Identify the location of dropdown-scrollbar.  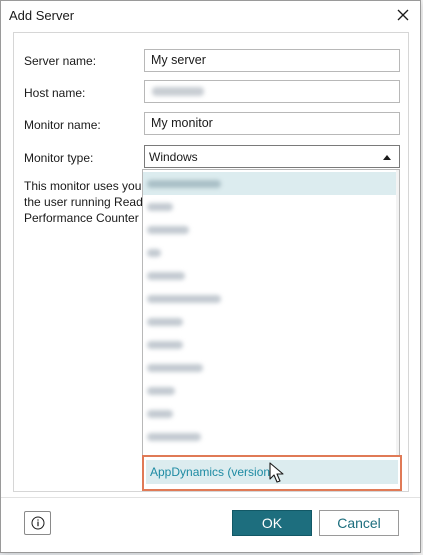
(397, 328).